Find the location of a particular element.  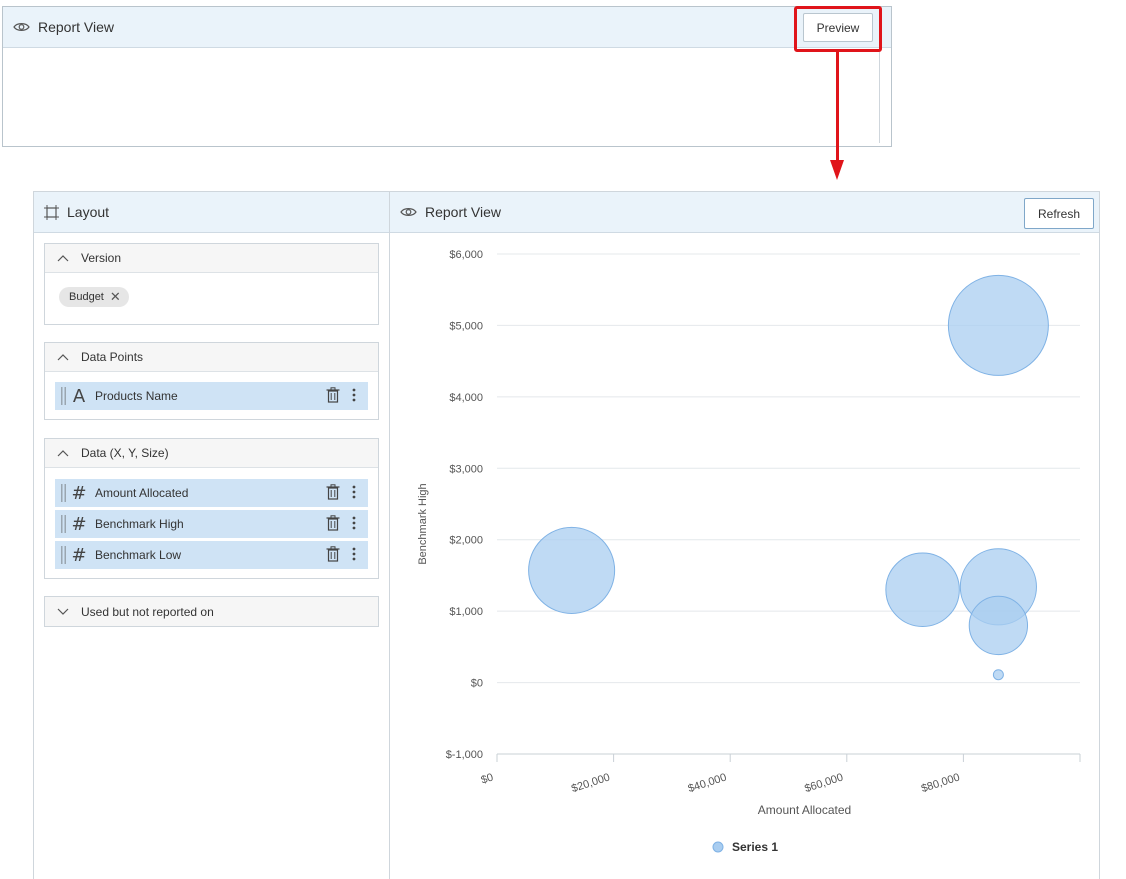

refresh-button: Refresh is located at coordinates (1059, 213).